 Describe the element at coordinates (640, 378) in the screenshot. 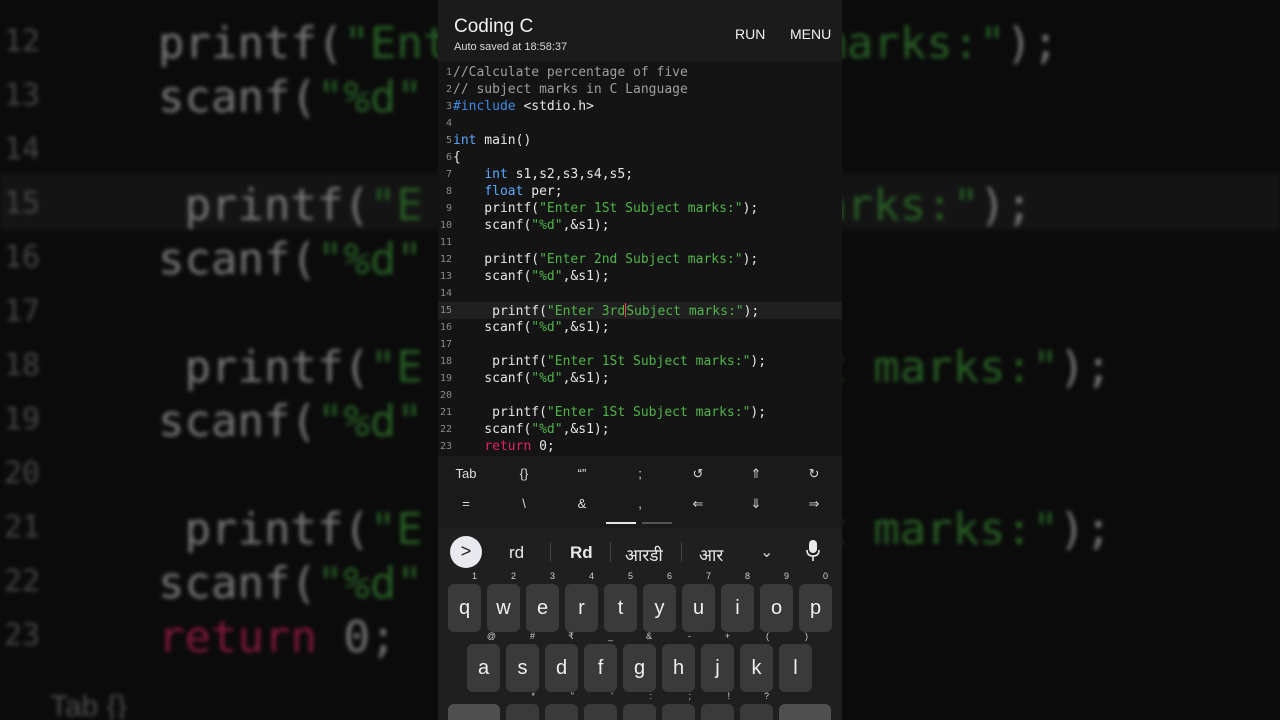

I see `code-line: 19 scanf("%d",&s1);` at that location.